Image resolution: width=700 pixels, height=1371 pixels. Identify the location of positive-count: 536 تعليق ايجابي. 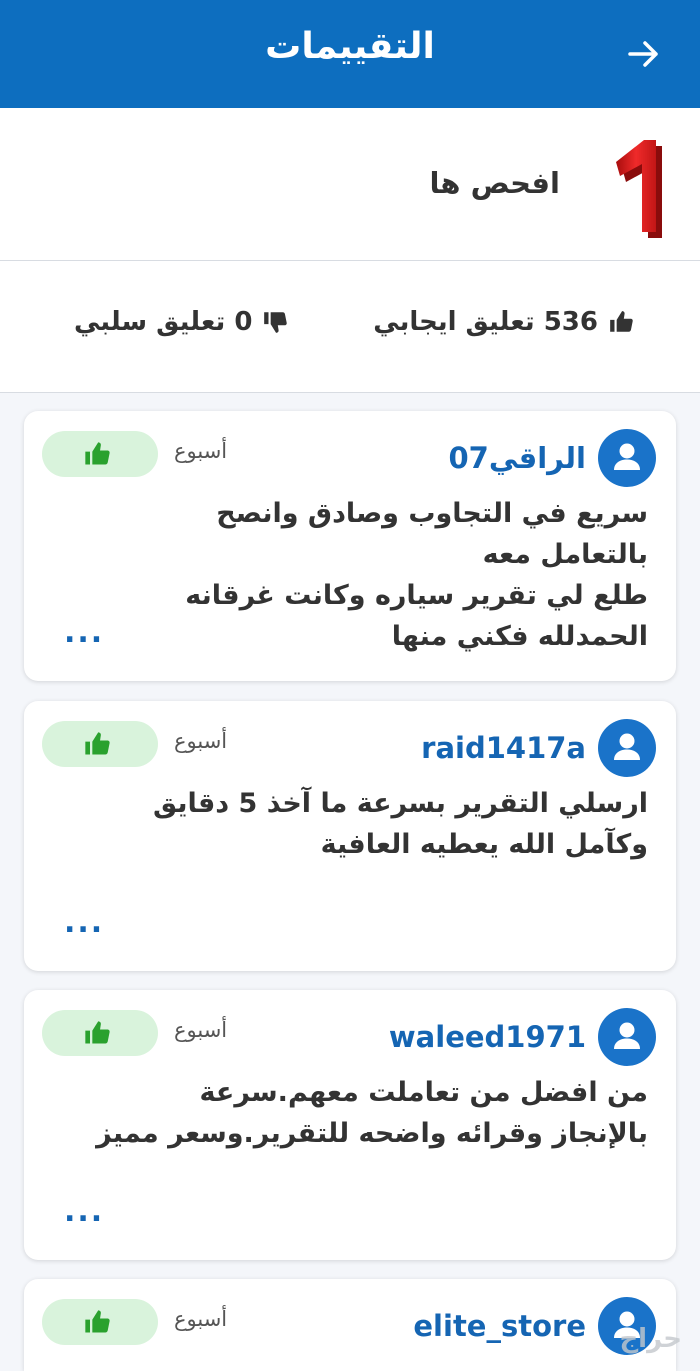
(503, 322).